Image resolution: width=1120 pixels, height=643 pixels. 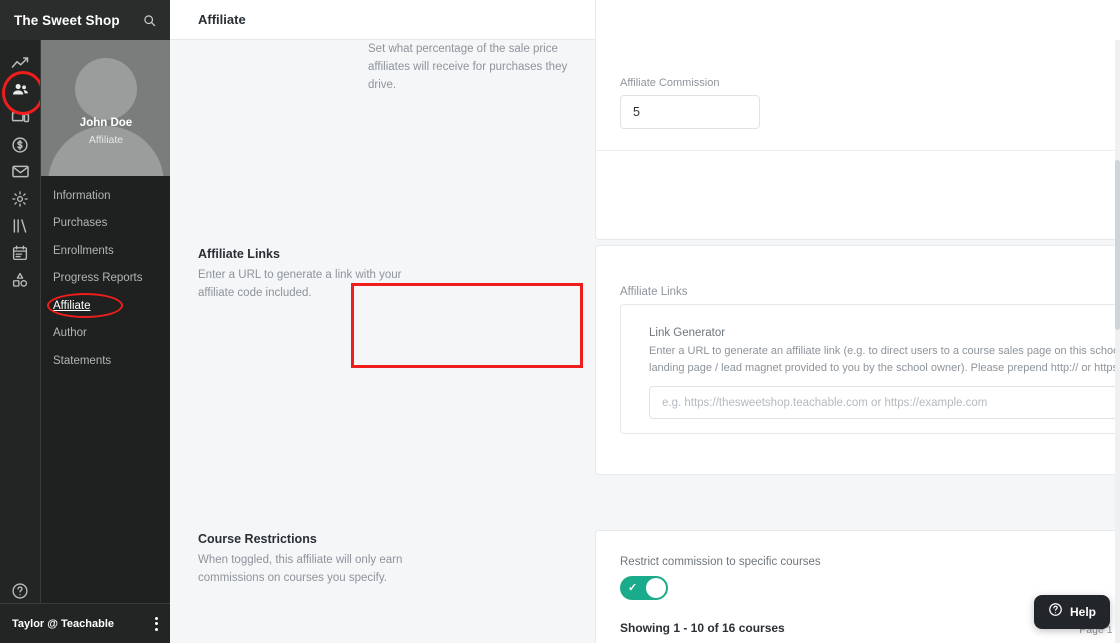 What do you see at coordinates (1082, 612) in the screenshot?
I see `help-widget-label: Help` at bounding box center [1082, 612].